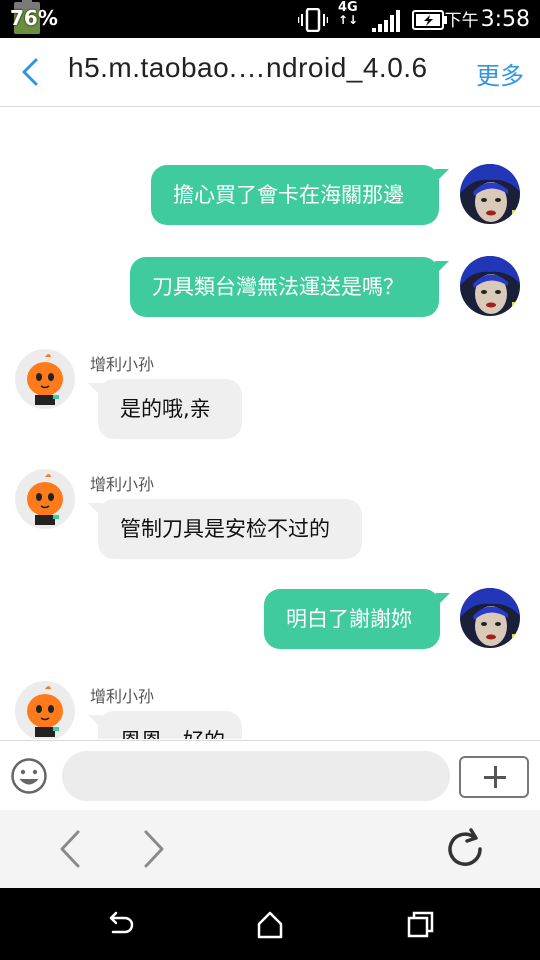 The image size is (540, 960). Describe the element at coordinates (120, 925) in the screenshot. I see `android-back-button` at that location.